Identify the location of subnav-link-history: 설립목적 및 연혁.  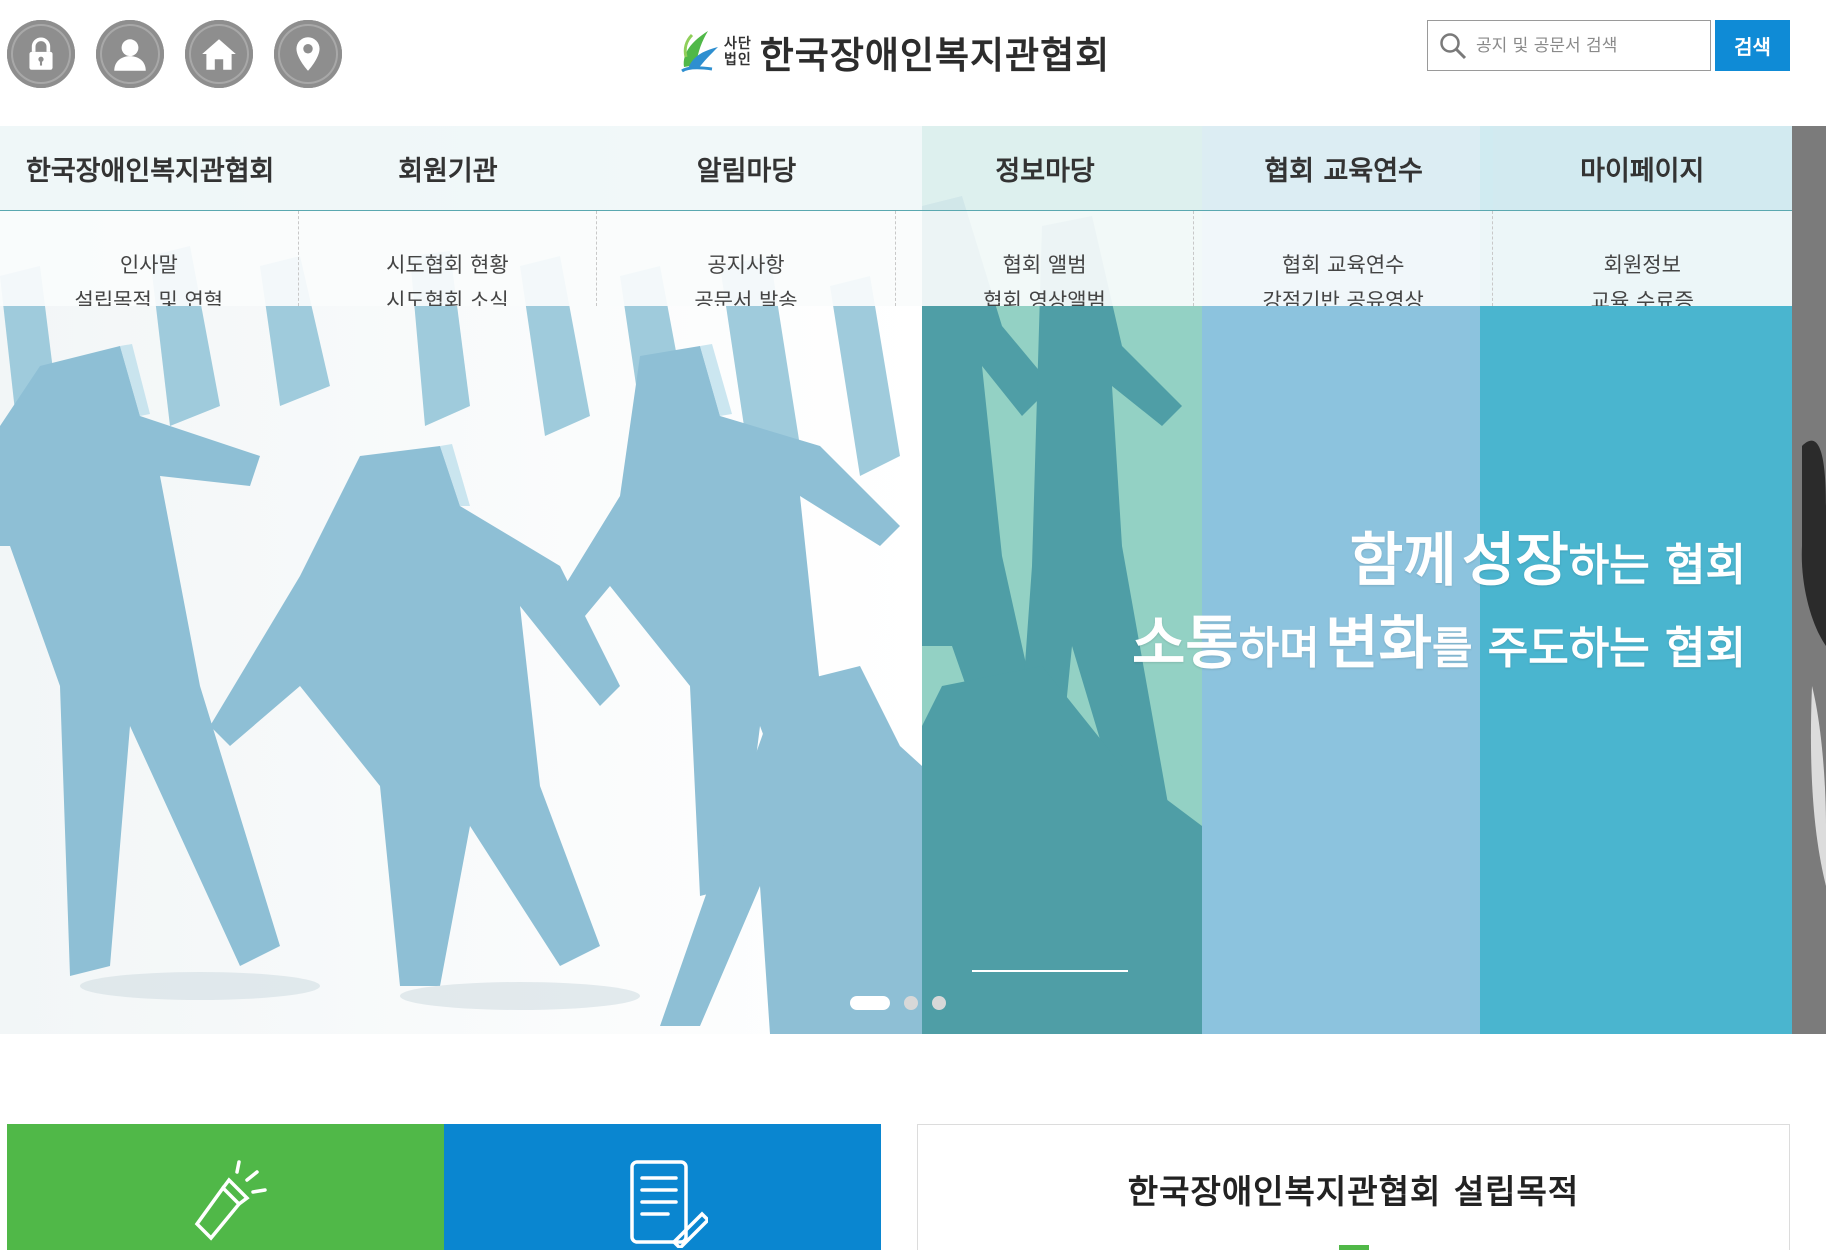
(149, 294).